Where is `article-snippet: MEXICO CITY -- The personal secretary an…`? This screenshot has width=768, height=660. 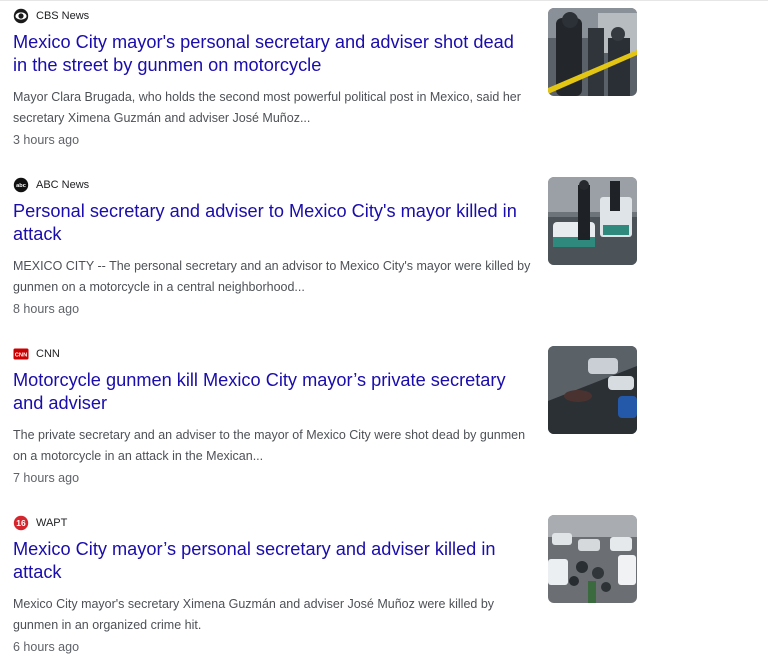 article-snippet: MEXICO CITY -- The personal secretary an… is located at coordinates (272, 276).